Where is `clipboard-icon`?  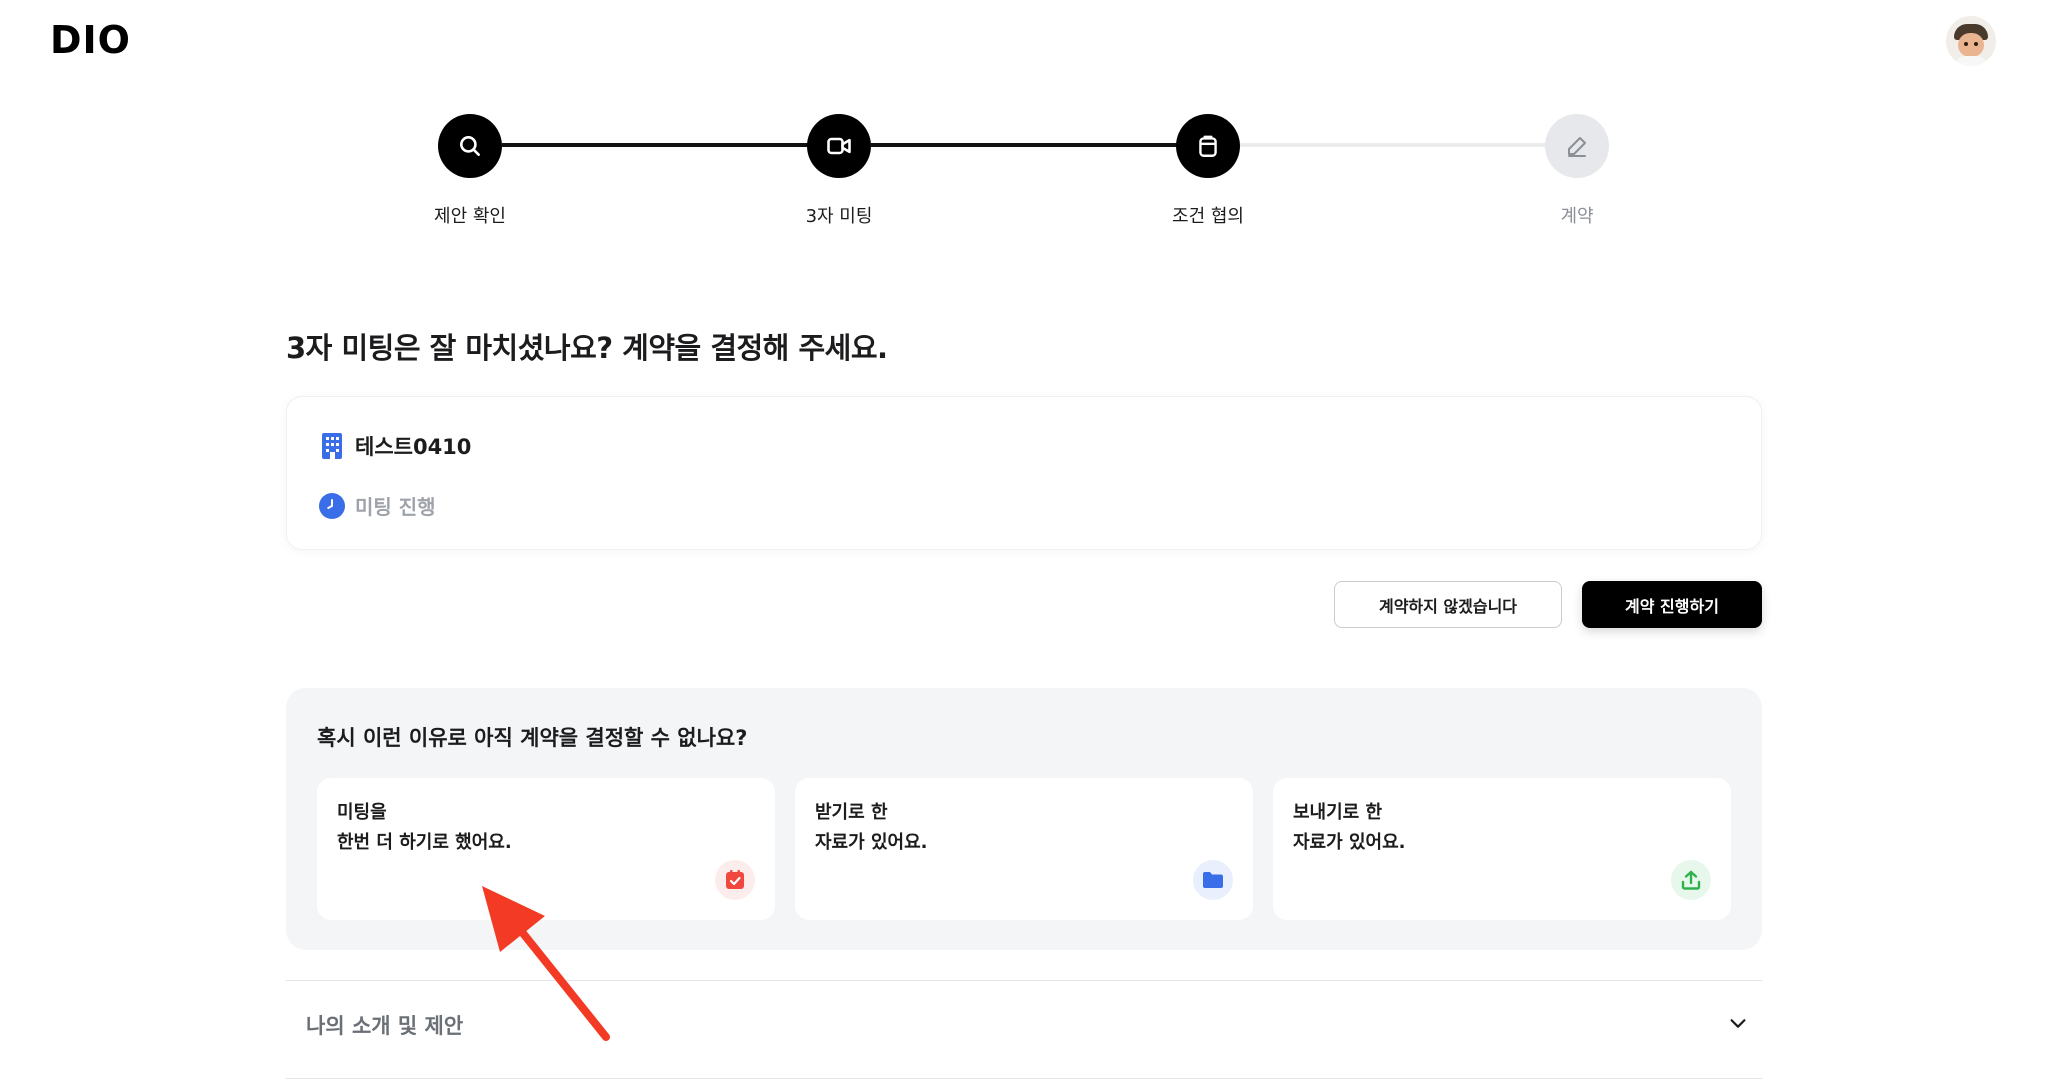
clipboard-icon is located at coordinates (1208, 146).